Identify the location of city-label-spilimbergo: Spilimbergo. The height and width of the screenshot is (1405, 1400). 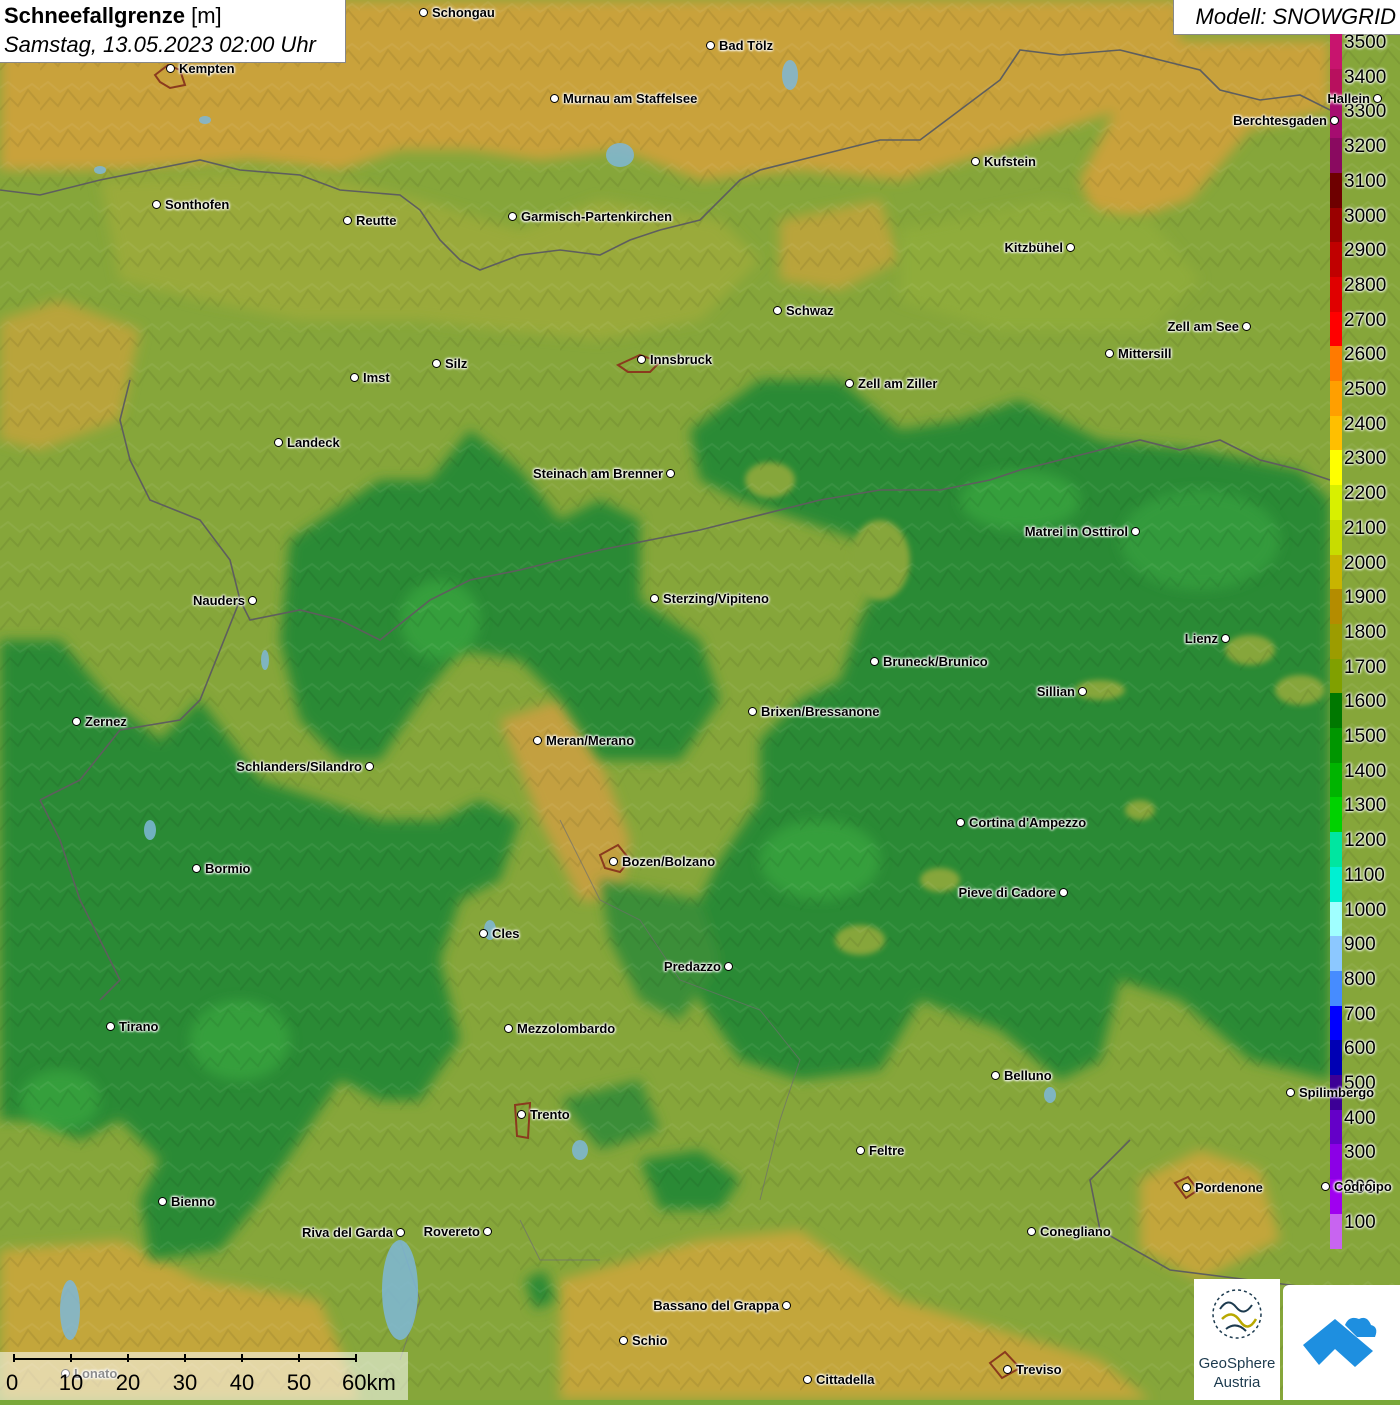
(1336, 1092).